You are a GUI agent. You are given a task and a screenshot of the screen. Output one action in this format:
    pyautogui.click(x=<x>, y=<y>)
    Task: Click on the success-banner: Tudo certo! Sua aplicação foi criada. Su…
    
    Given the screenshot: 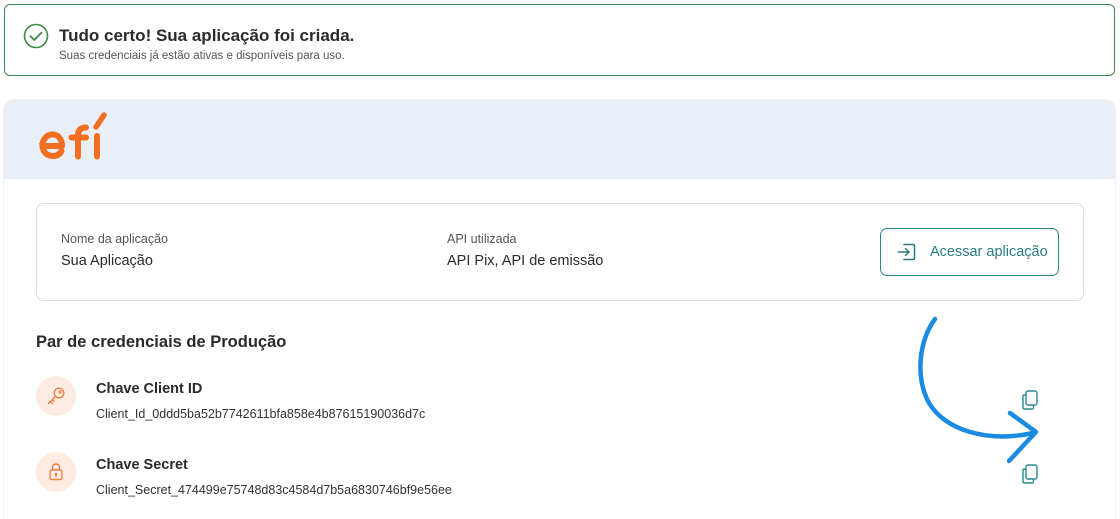 What is the action you would take?
    pyautogui.click(x=559, y=40)
    